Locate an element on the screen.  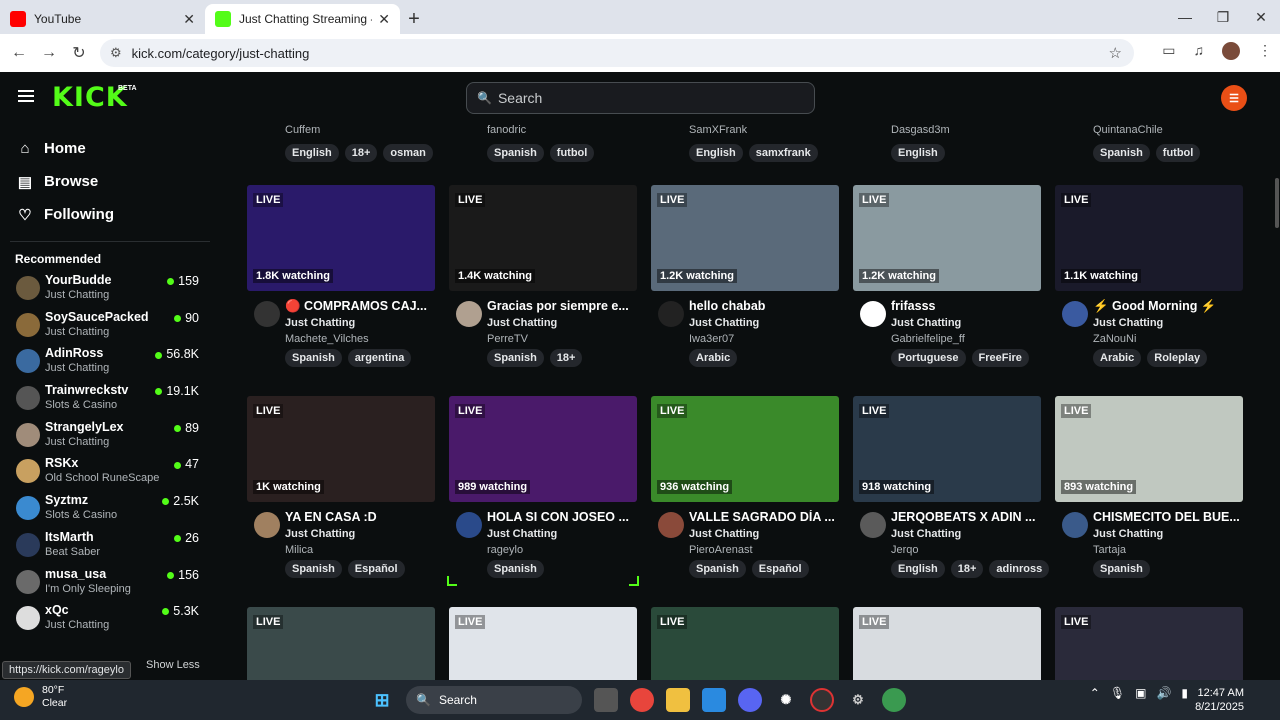
weather-widget: 80°F Clear is located at coordinates (40, 697).